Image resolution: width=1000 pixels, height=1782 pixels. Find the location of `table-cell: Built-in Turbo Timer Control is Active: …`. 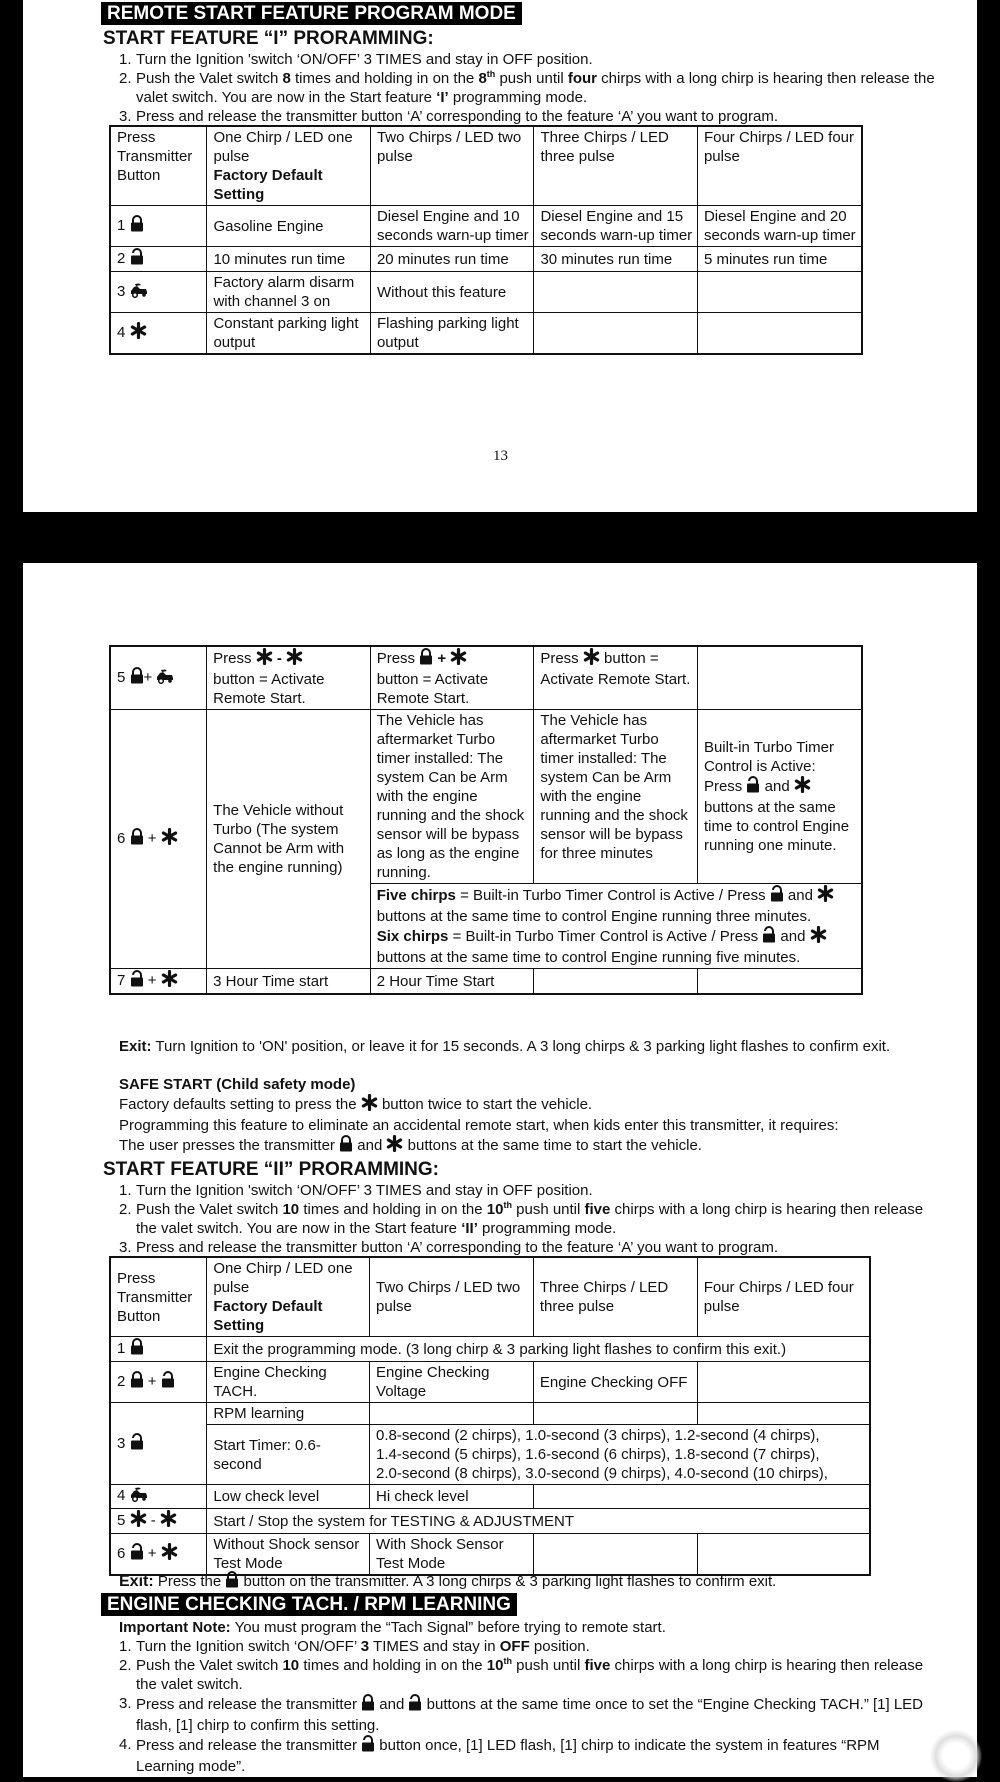

table-cell: Built-in Turbo Timer Control is Active: … is located at coordinates (779, 796).